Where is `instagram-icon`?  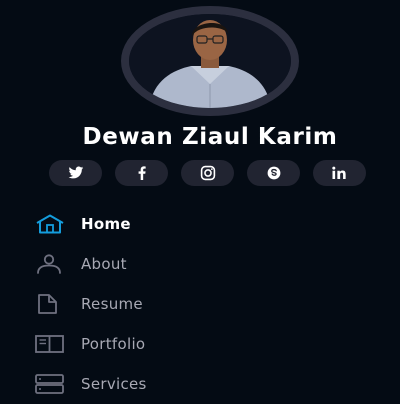
instagram-icon is located at coordinates (207, 173).